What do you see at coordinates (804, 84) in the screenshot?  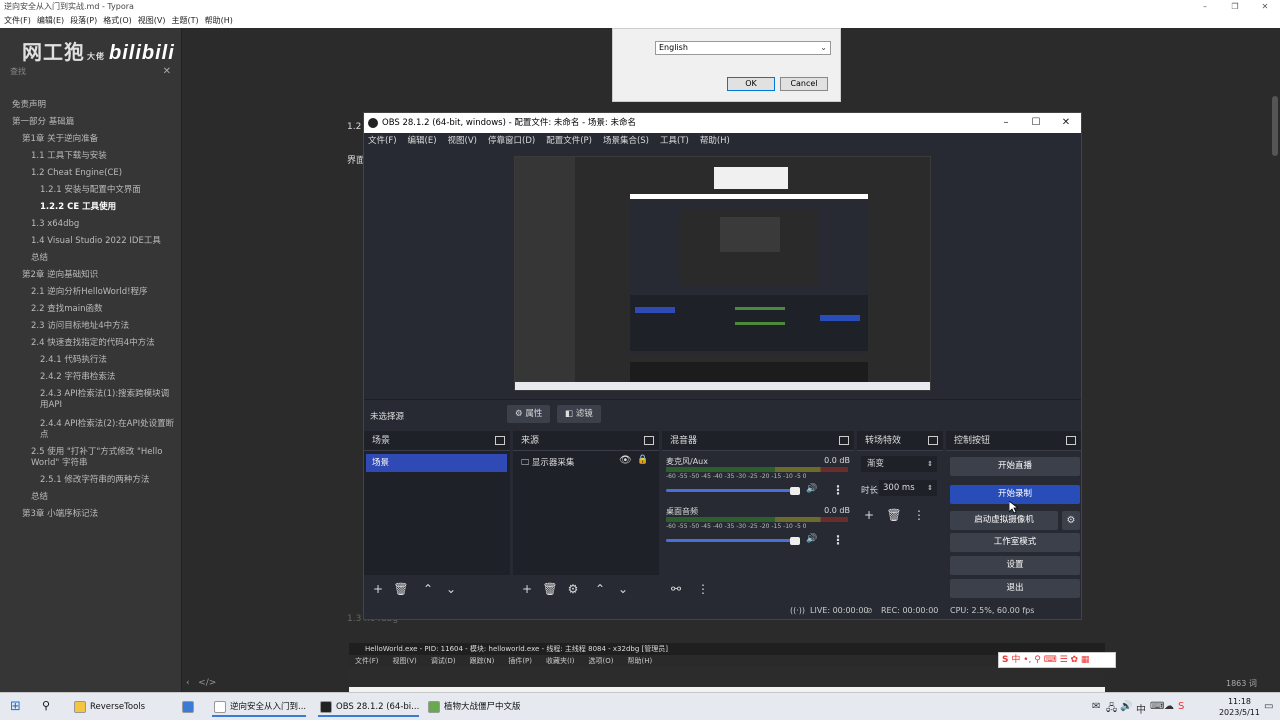 I see `cancel-button: Cancel` at bounding box center [804, 84].